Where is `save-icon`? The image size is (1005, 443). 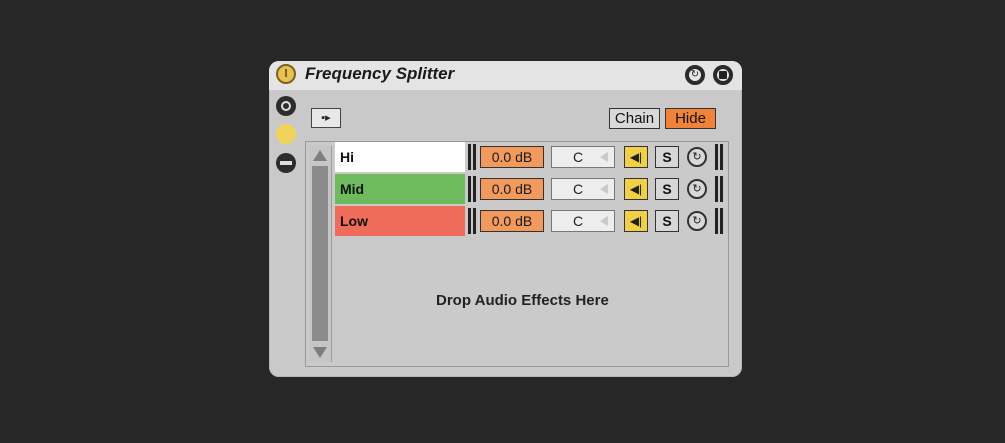 save-icon is located at coordinates (723, 75).